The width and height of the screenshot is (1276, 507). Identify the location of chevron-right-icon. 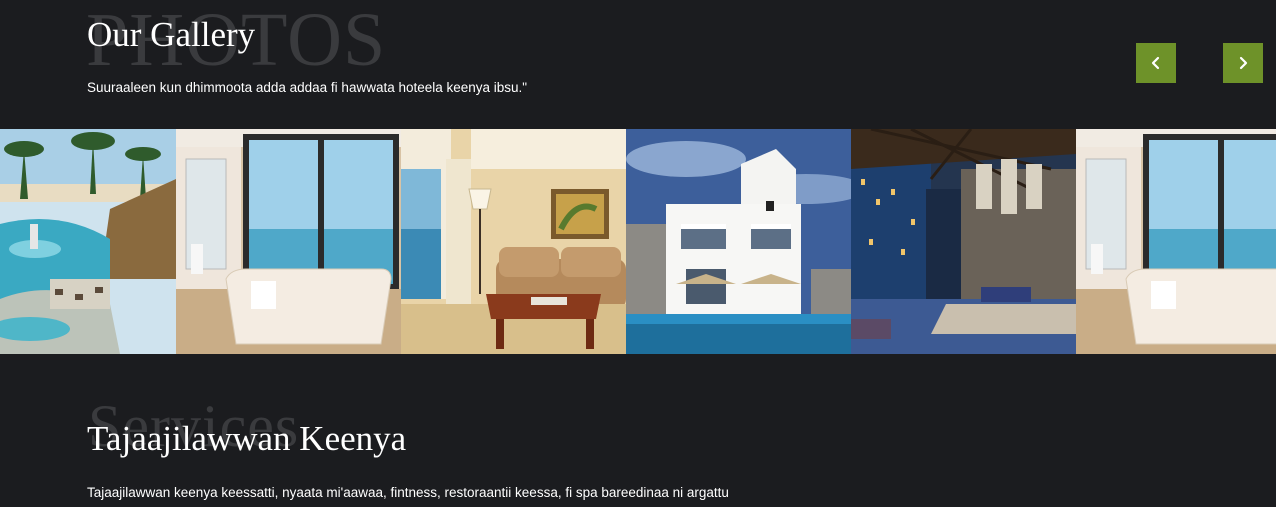
(1243, 63).